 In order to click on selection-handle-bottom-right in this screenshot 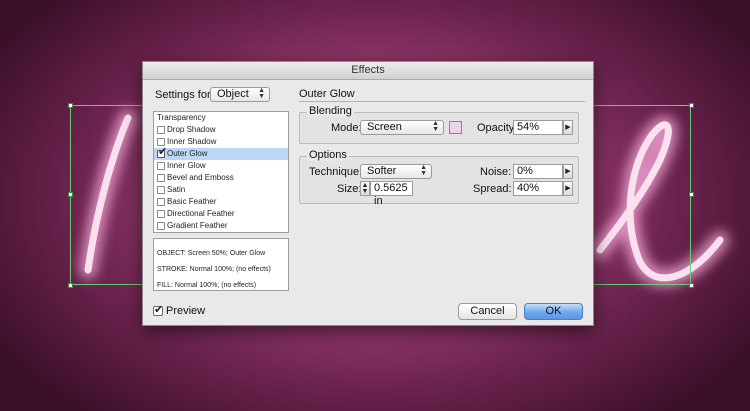, I will do `click(691, 285)`.